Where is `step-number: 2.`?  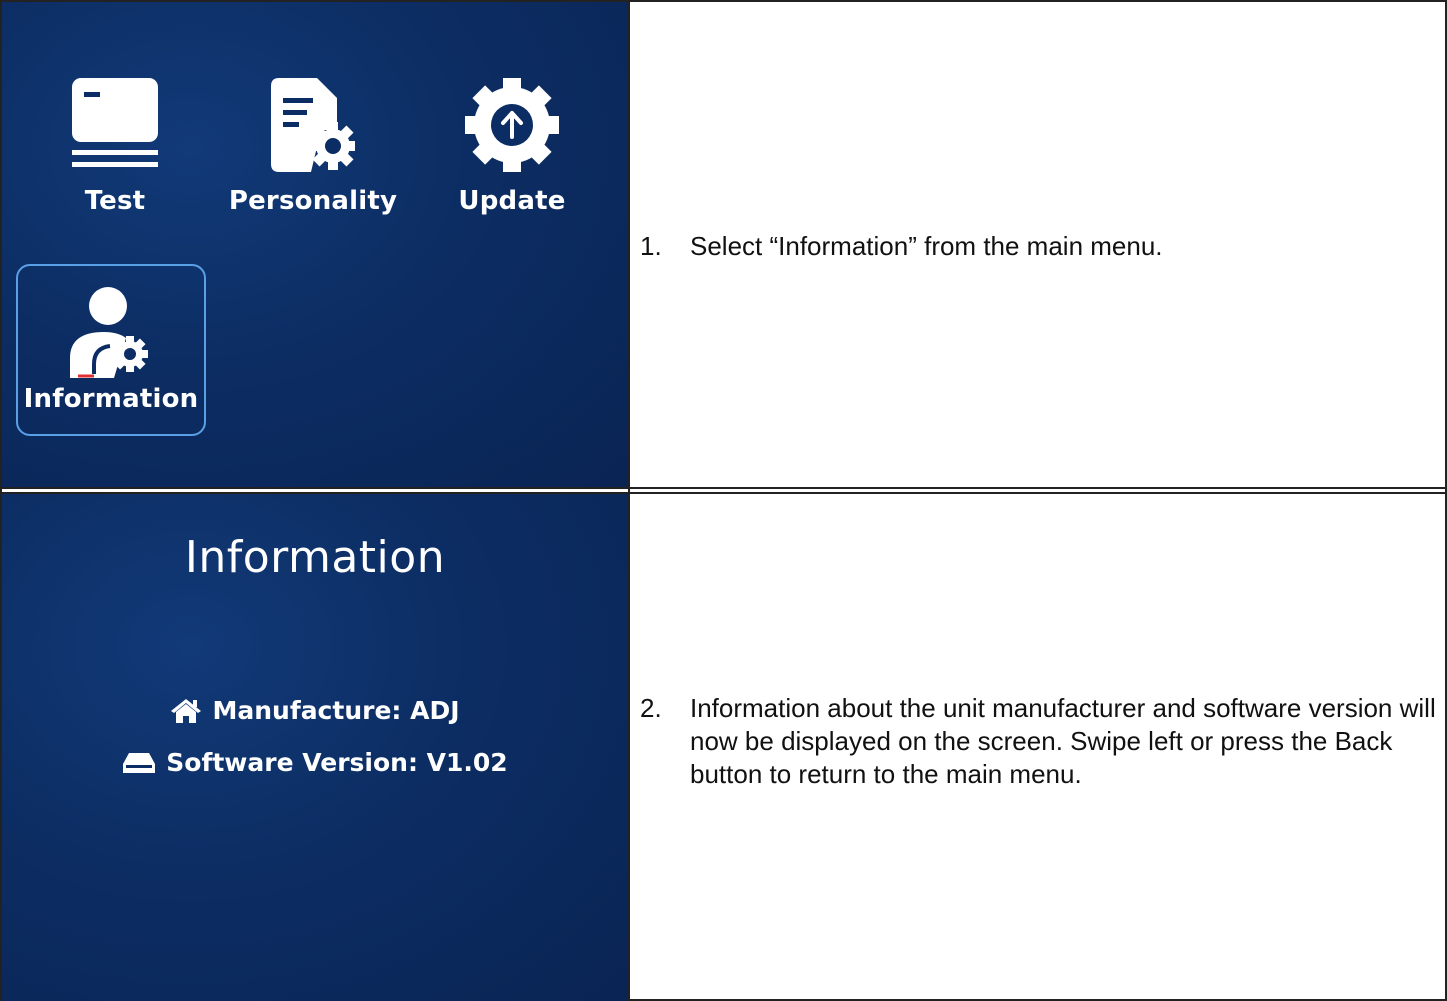 step-number: 2. is located at coordinates (651, 708).